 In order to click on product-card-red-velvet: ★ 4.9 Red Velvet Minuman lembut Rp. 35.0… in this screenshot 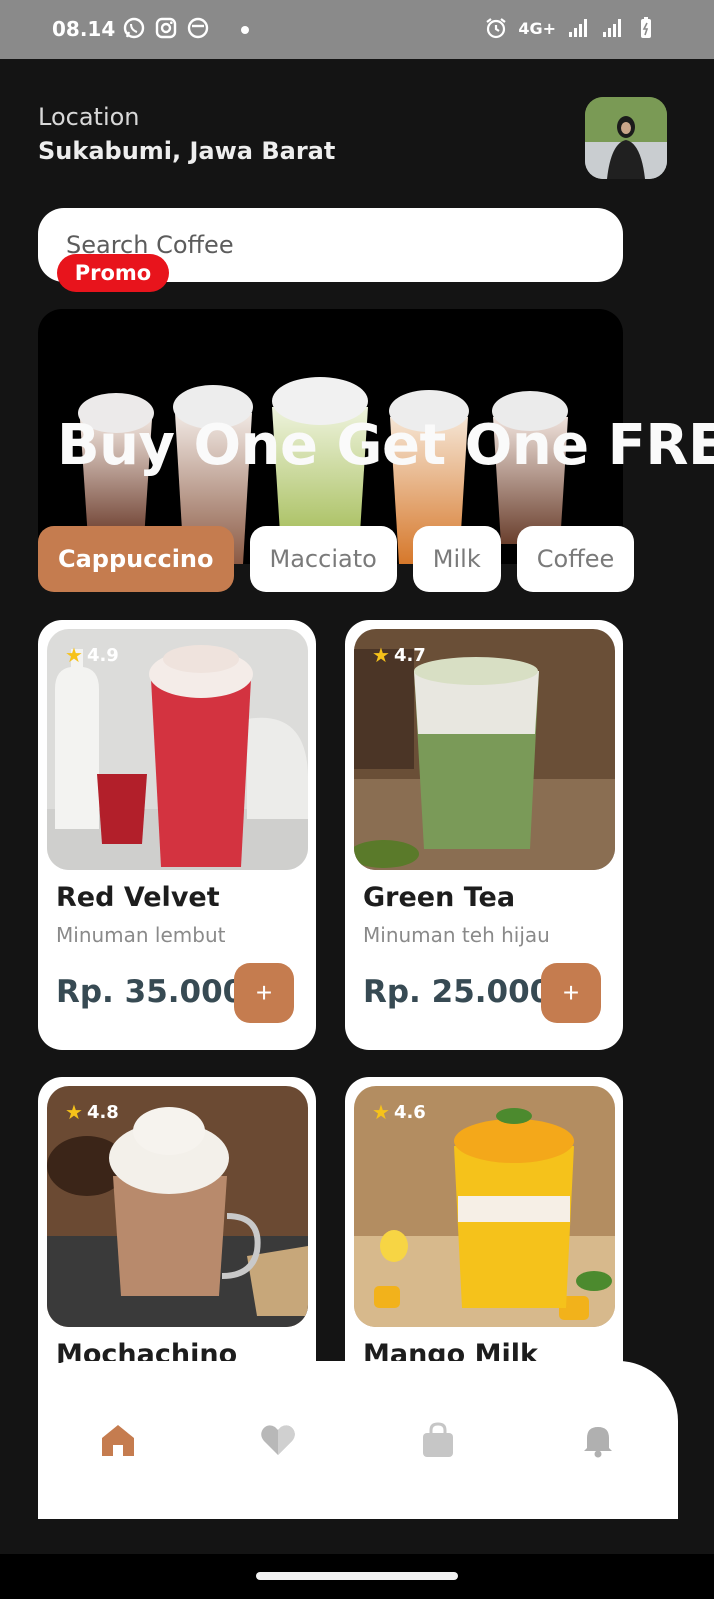, I will do `click(177, 835)`.